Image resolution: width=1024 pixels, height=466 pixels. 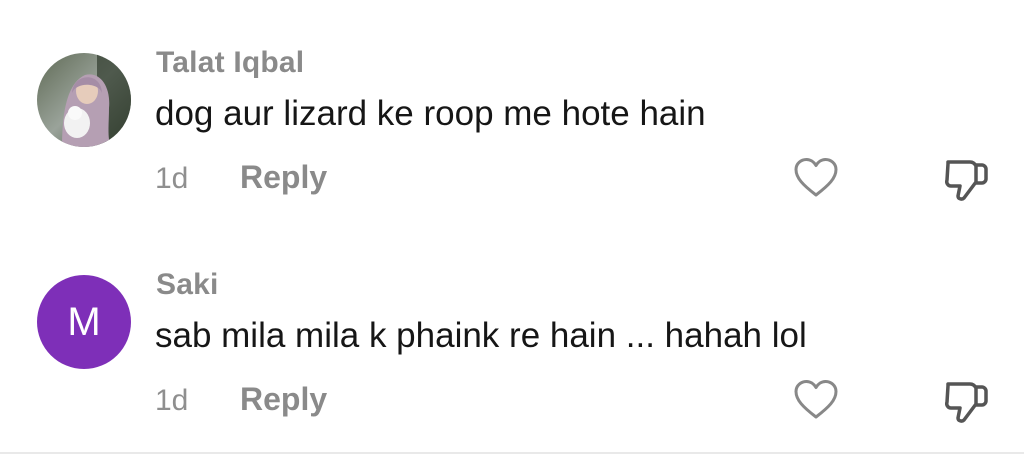 I want to click on avatar: M, so click(x=84, y=322).